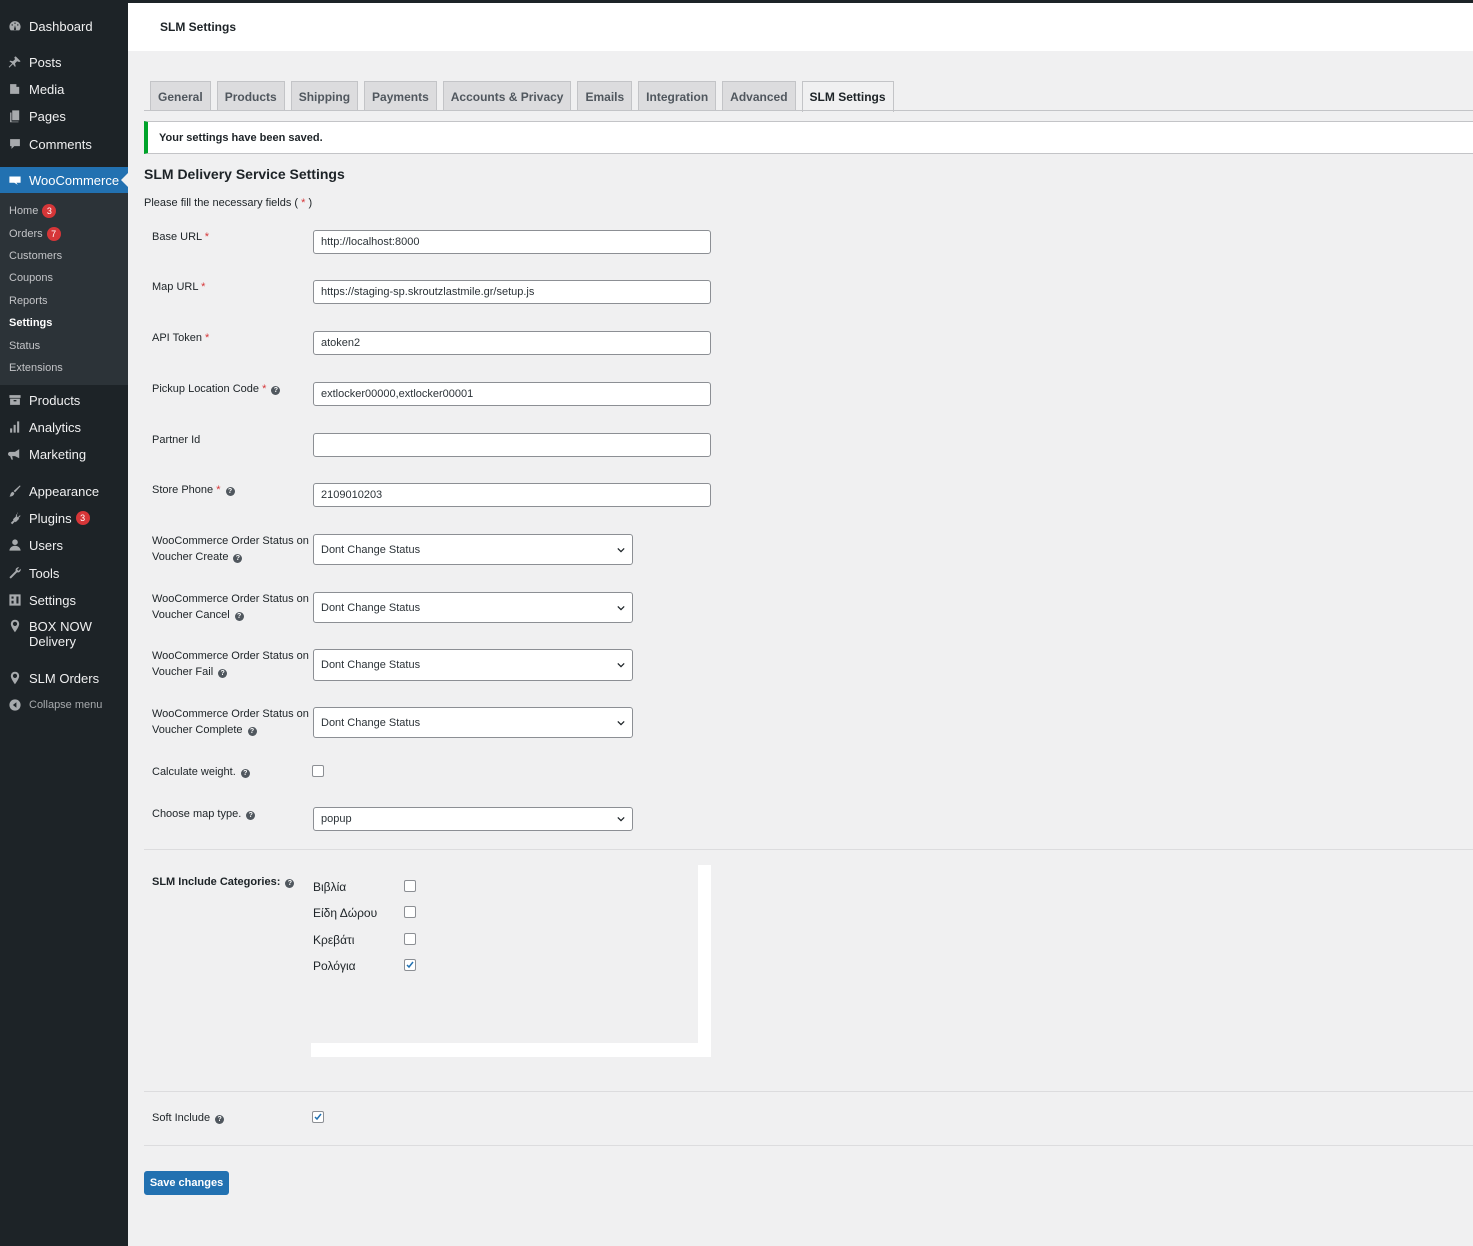 The image size is (1473, 1246). What do you see at coordinates (178, 287) in the screenshot?
I see `map-url-label: Map URL *` at bounding box center [178, 287].